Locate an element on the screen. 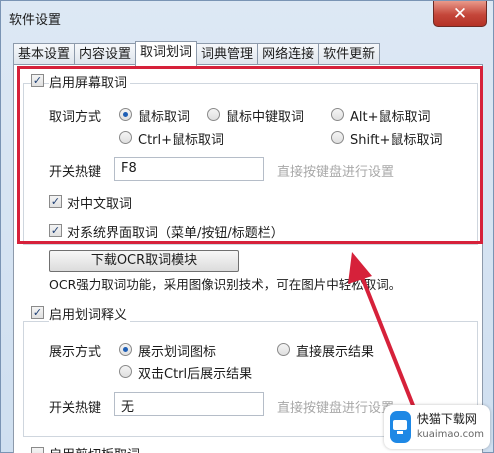 Image resolution: width=494 pixels, height=453 pixels. radio-ctrl-mouse-capture-label: Ctrl+鼠标取词 is located at coordinates (181, 140).